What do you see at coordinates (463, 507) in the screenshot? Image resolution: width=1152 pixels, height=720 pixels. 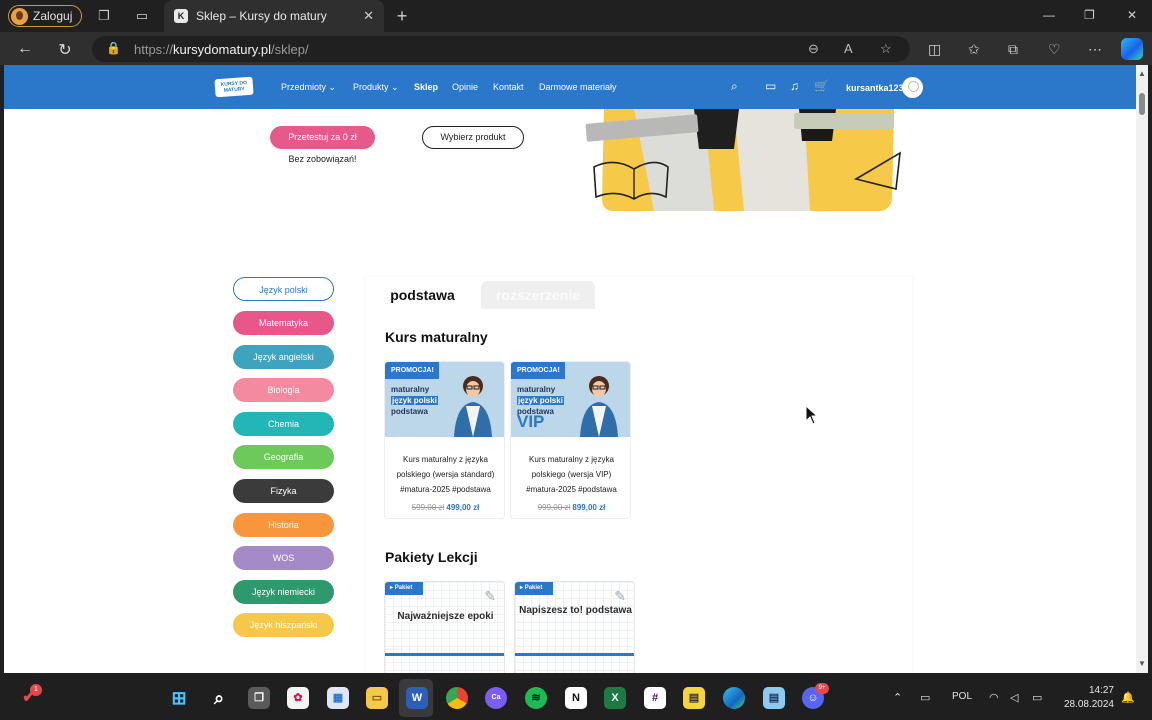 I see `current-price: 499,00 zł` at bounding box center [463, 507].